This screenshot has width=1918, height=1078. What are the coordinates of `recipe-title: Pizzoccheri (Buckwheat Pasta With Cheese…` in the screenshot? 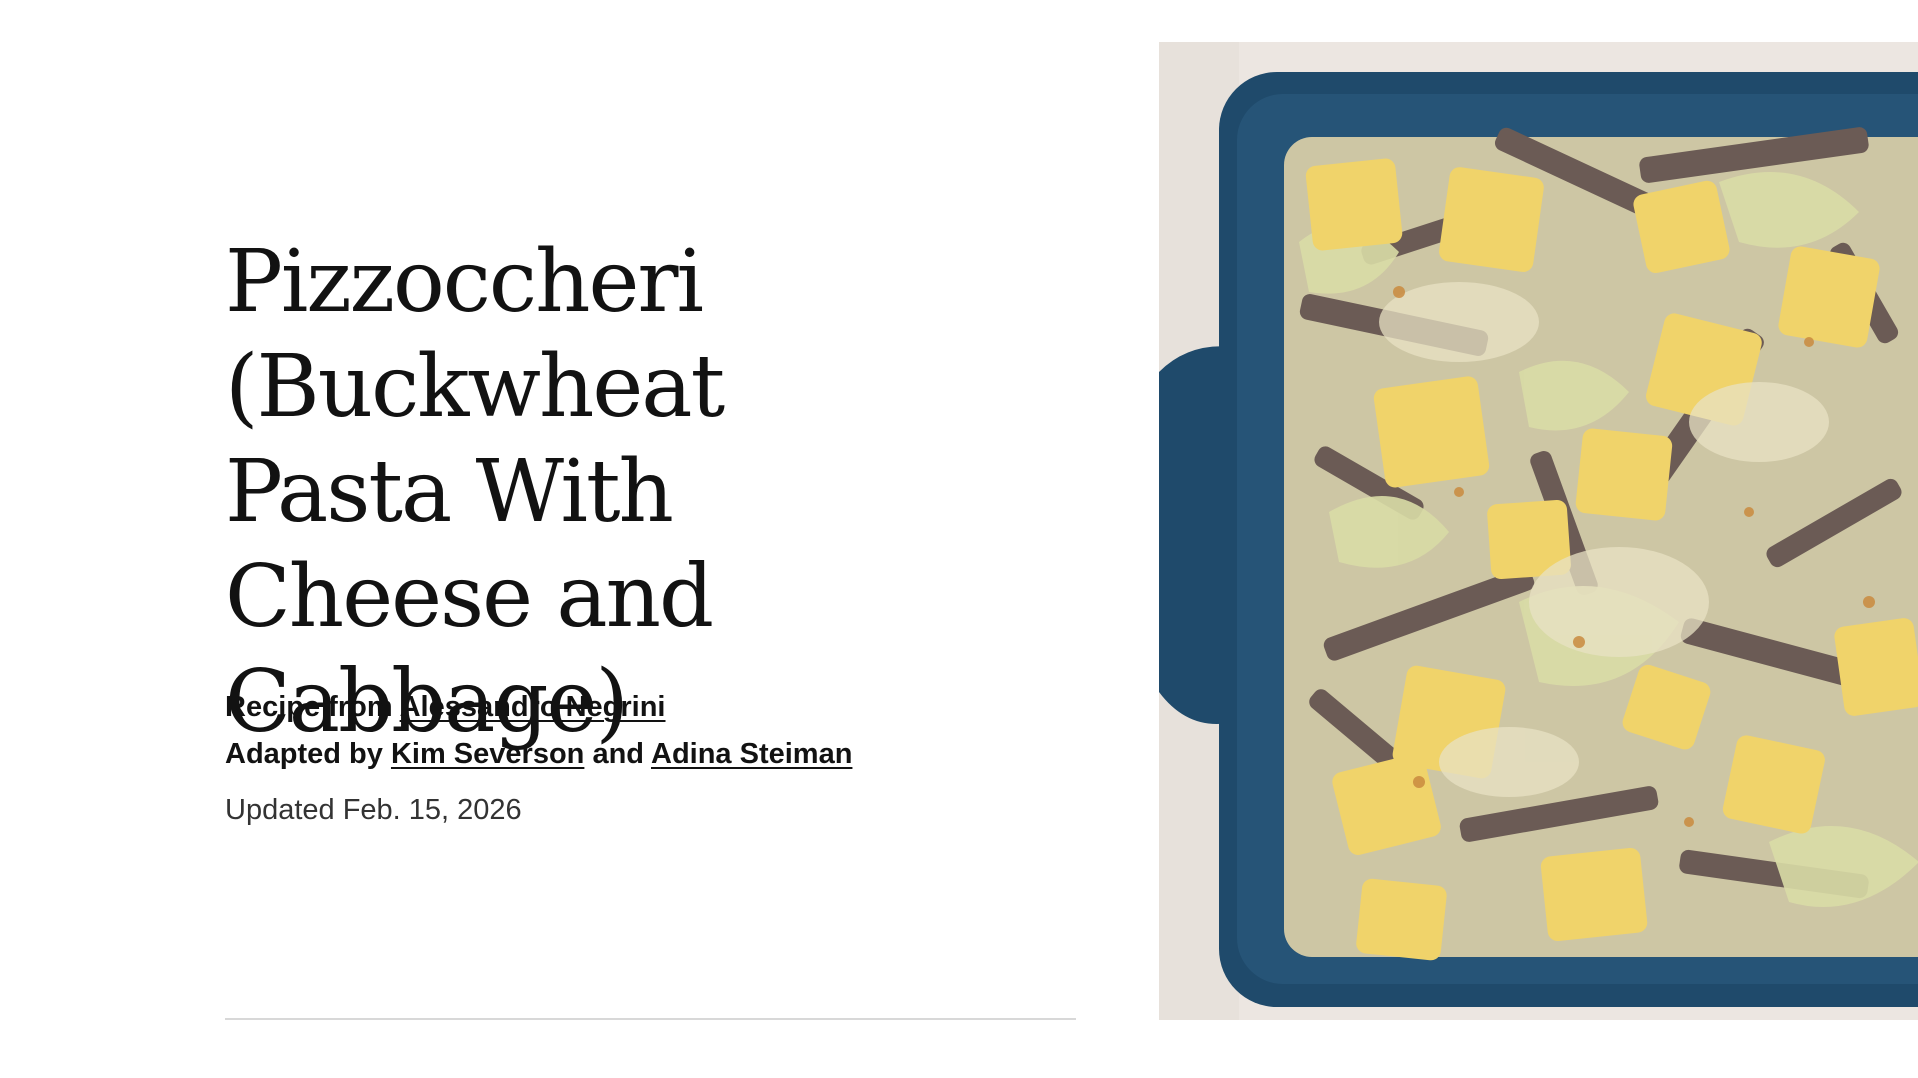 It's located at (475, 492).